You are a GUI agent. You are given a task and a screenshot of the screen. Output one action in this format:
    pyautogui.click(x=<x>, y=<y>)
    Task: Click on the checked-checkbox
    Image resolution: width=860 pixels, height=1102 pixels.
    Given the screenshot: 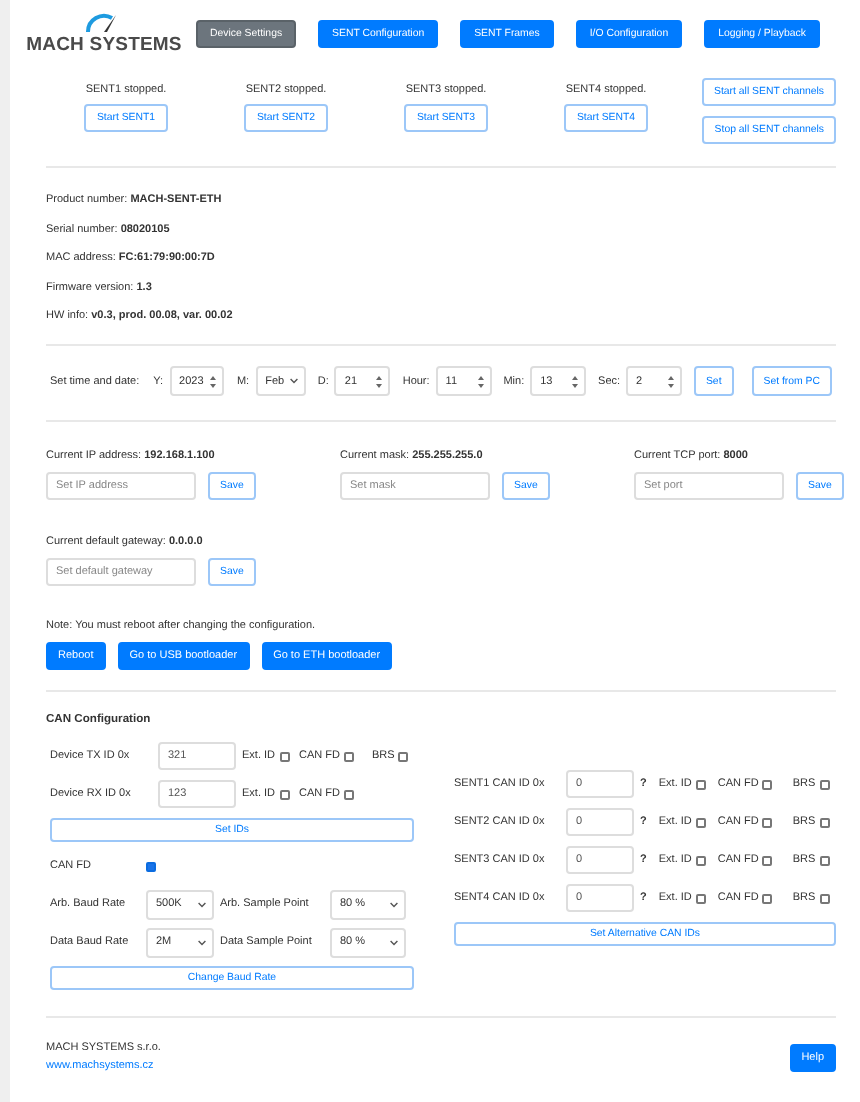 What is the action you would take?
    pyautogui.click(x=151, y=866)
    